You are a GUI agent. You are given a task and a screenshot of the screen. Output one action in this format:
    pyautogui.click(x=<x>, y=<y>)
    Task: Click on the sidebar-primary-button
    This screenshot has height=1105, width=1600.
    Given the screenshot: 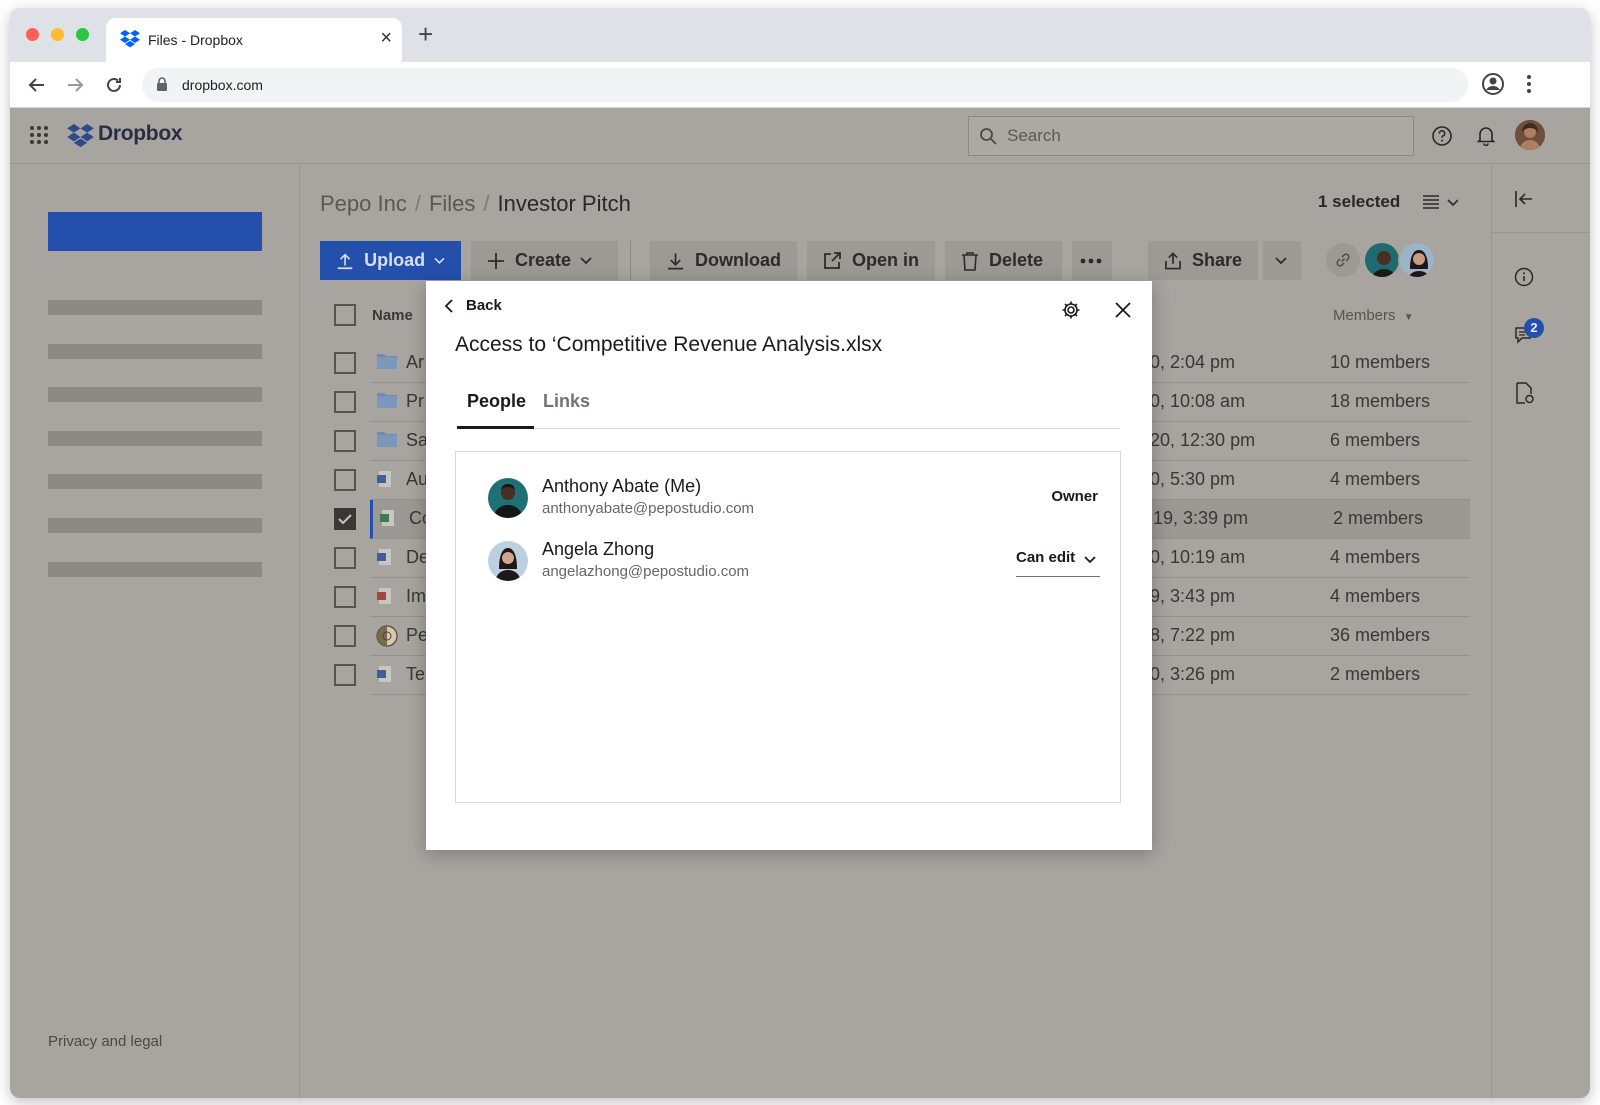 What is the action you would take?
    pyautogui.click(x=155, y=231)
    